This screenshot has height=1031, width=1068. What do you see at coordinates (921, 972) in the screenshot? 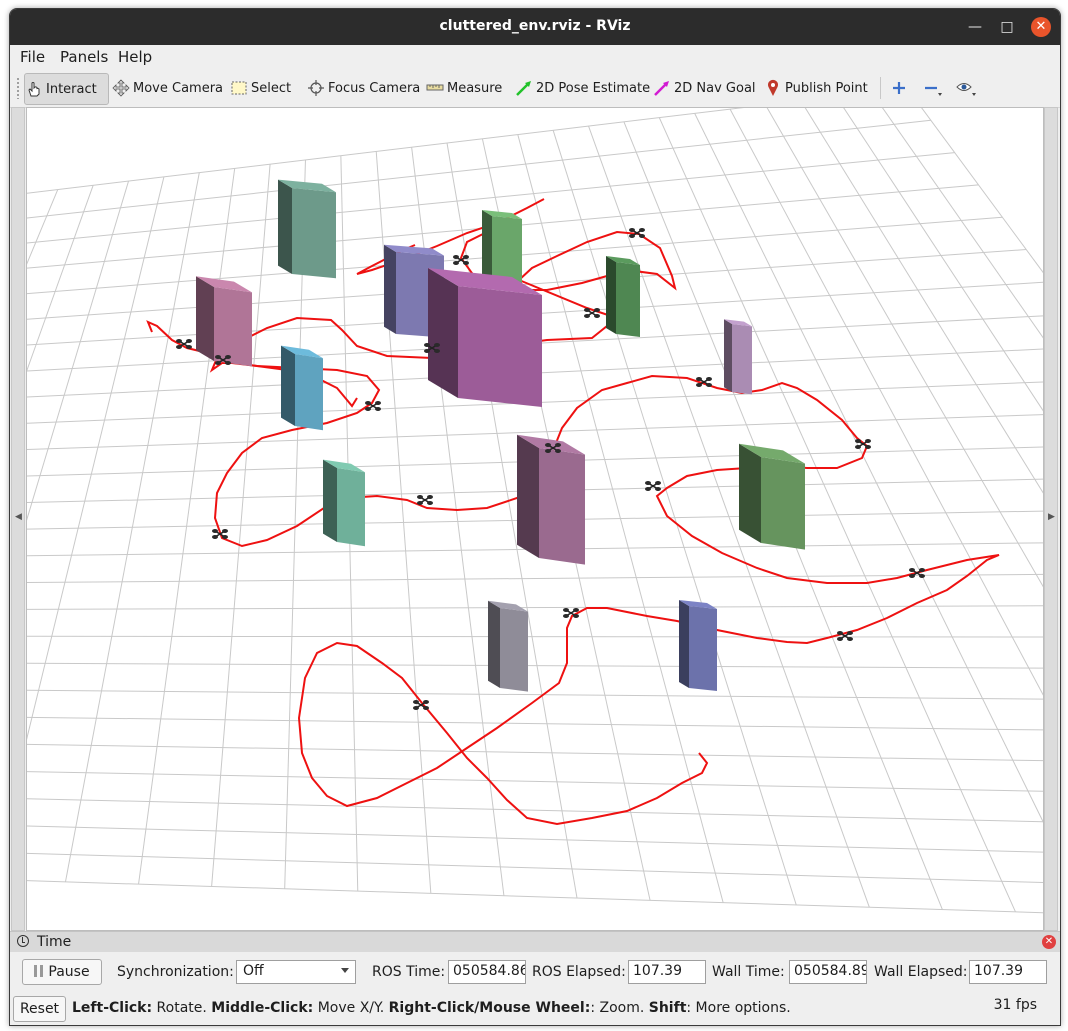
I see `wall-elapsed-label: Wall Elapsed:` at bounding box center [921, 972].